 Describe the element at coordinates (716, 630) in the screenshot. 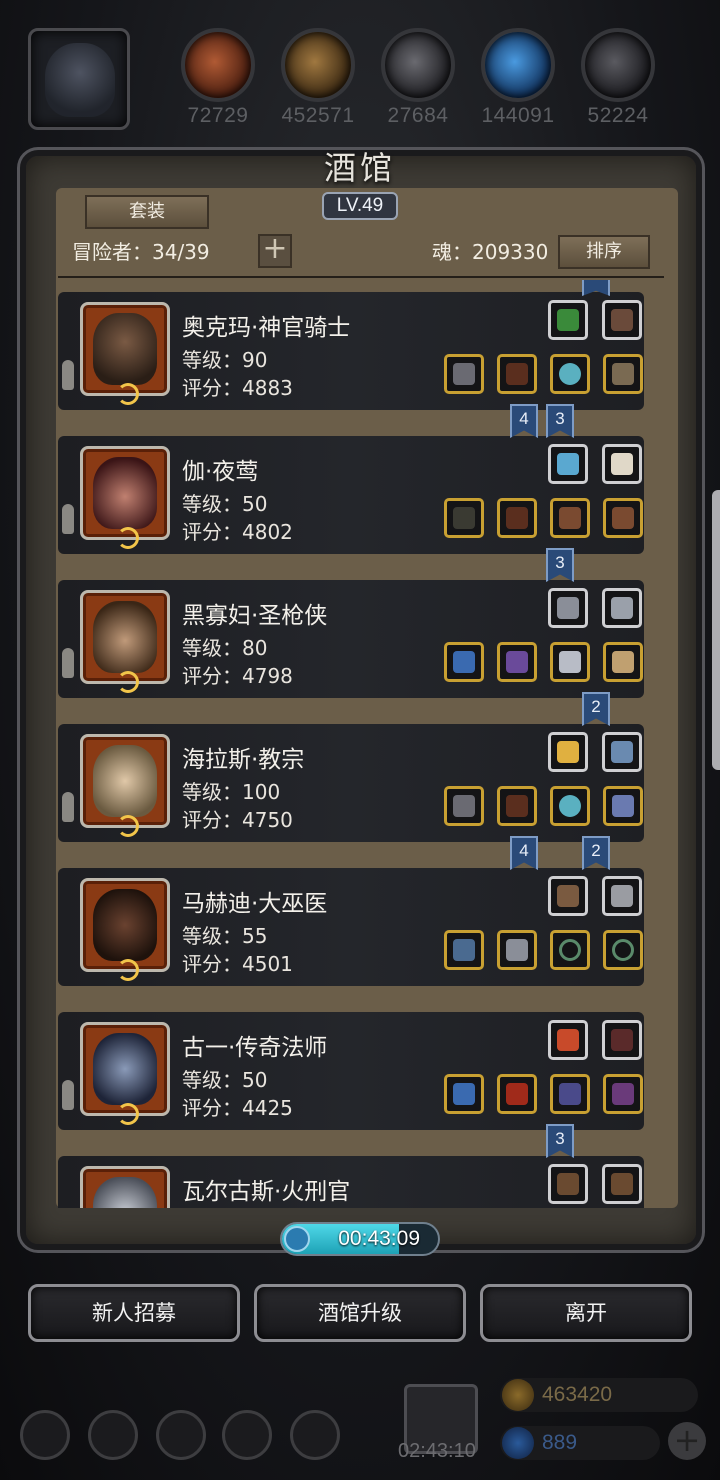

I see `side-drawer-handle` at that location.